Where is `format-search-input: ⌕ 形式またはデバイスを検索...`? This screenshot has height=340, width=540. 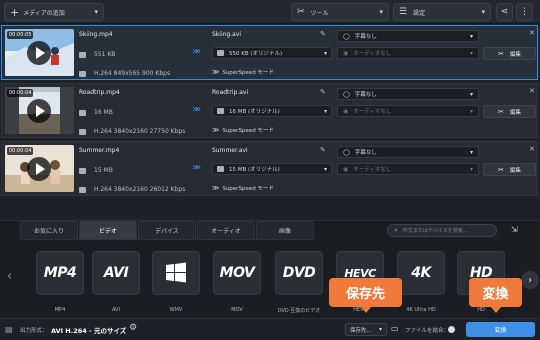
format-search-input: ⌕ 形式またはデバイスを検索... is located at coordinates (442, 230).